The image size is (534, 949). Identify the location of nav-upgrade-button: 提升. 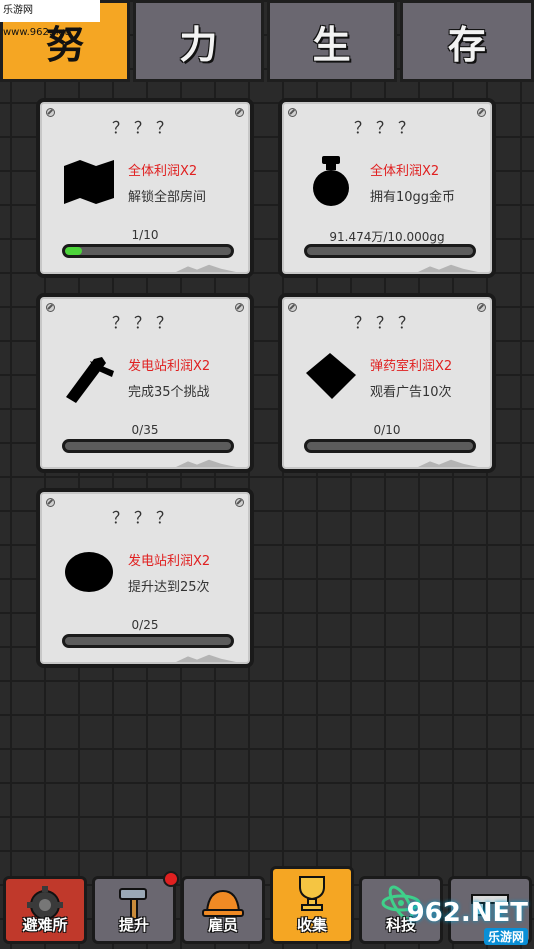
(135, 907).